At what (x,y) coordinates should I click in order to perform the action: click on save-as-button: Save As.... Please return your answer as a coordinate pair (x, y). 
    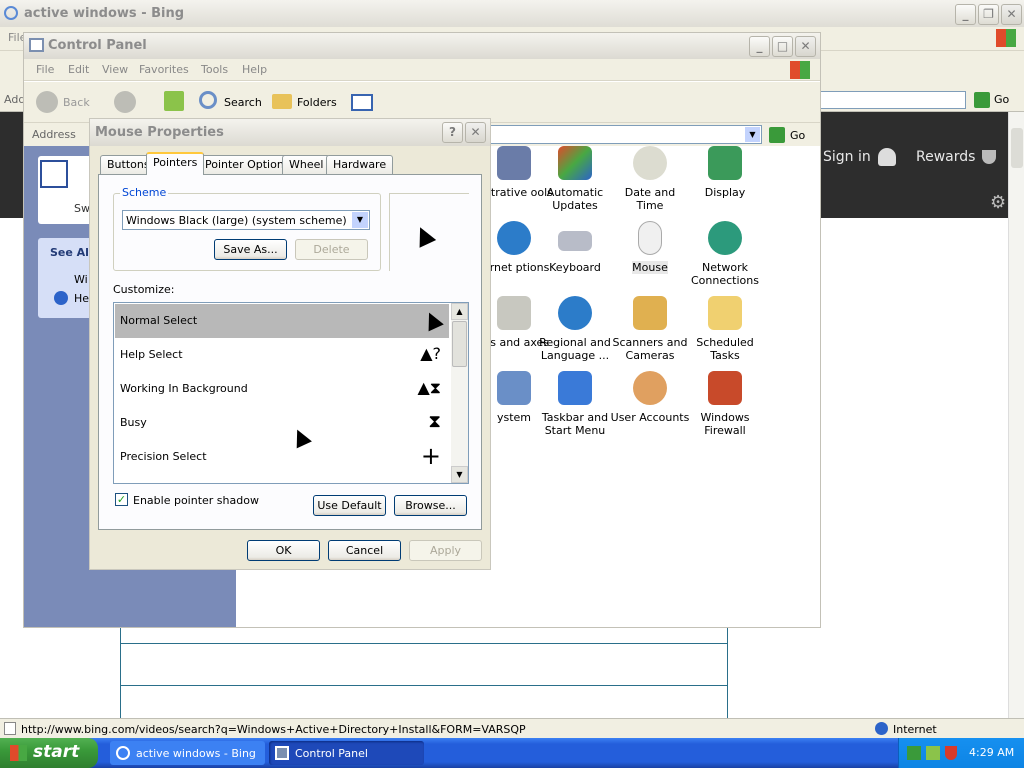
    Looking at the image, I should click on (250, 249).